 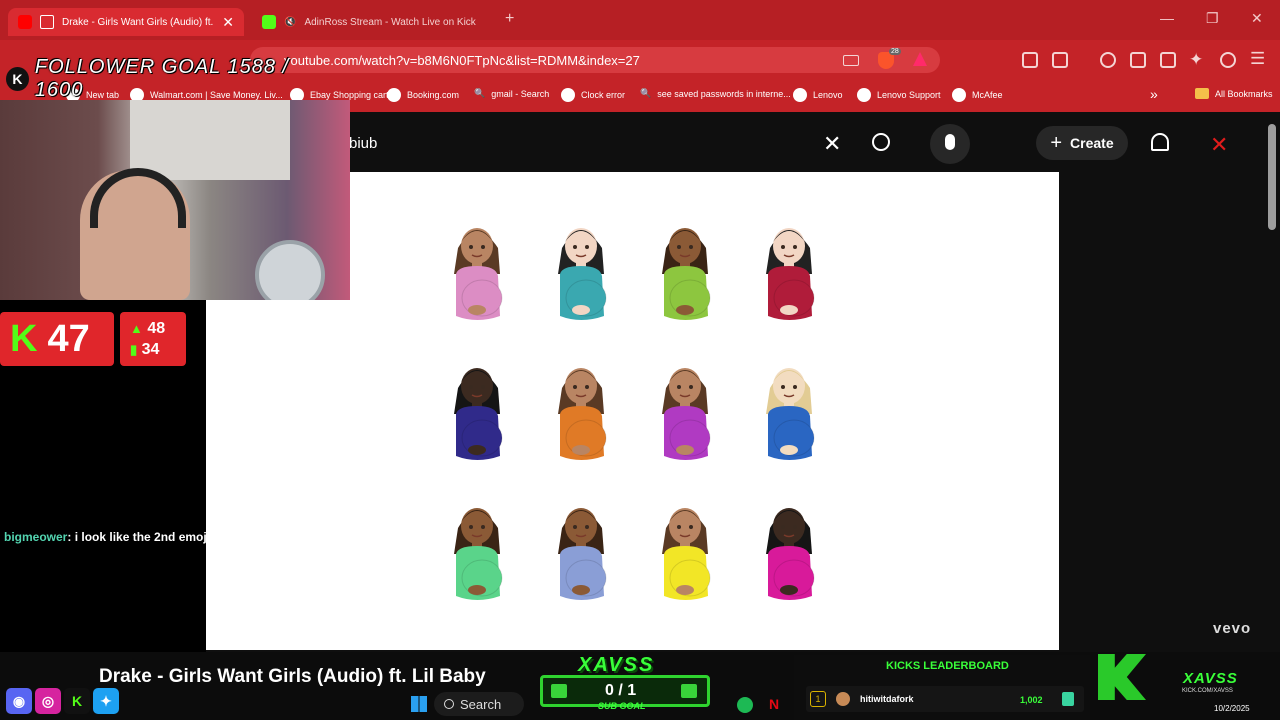 I want to click on avatar: ✕, so click(x=1219, y=145).